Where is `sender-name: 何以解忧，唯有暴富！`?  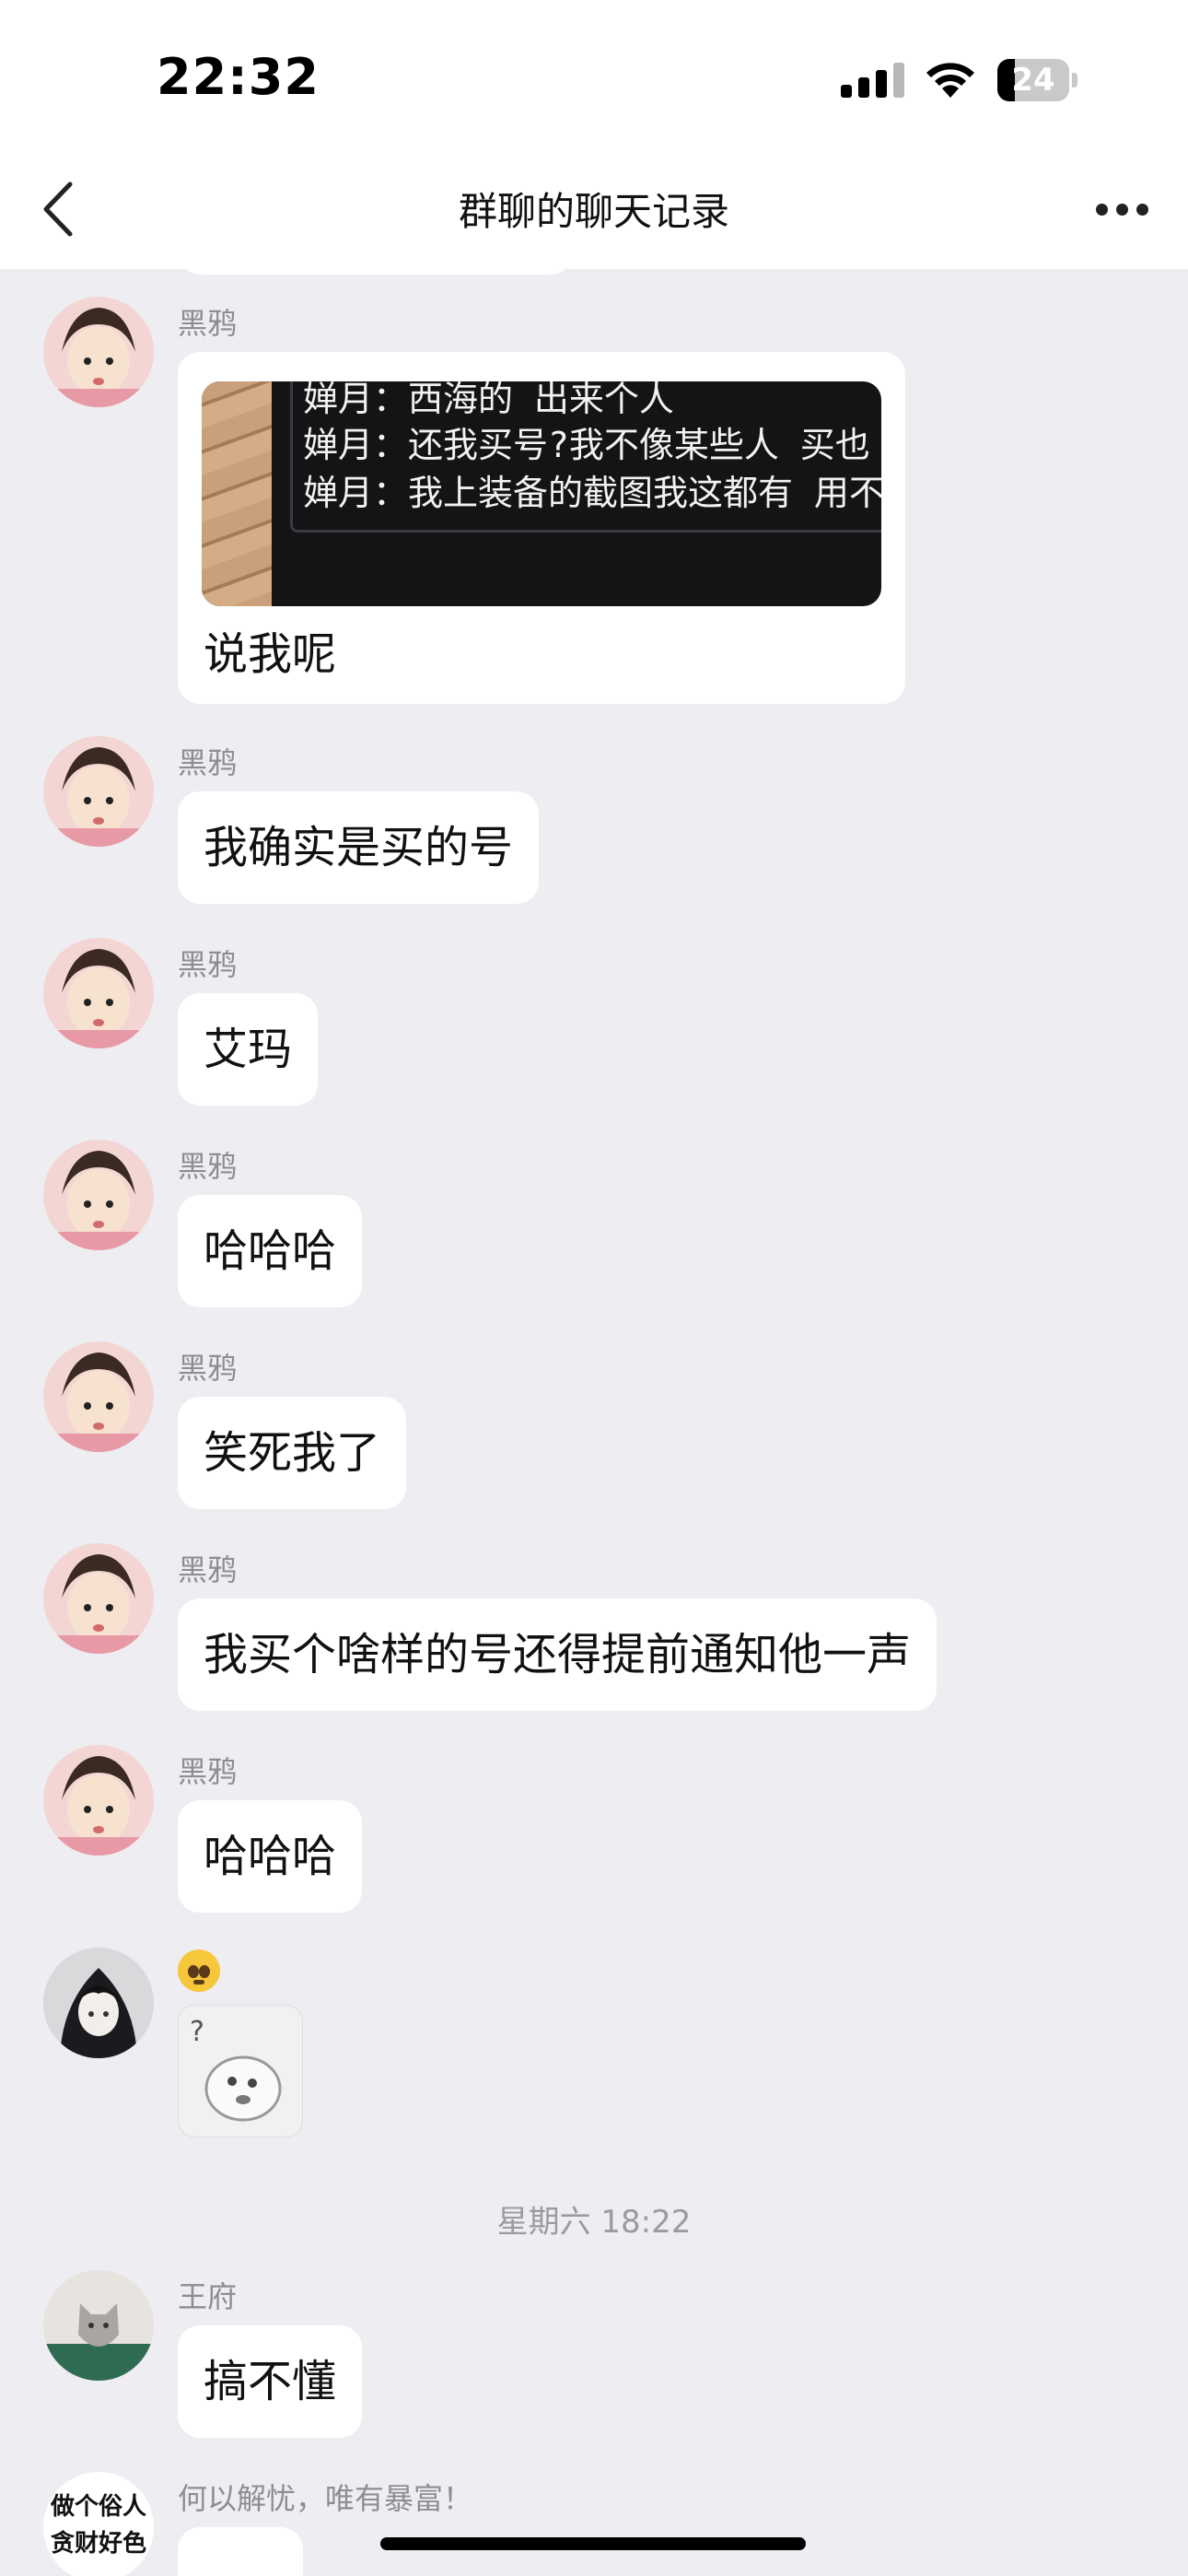
sender-name: 何以解忧，唯有暴富！ is located at coordinates (325, 2498).